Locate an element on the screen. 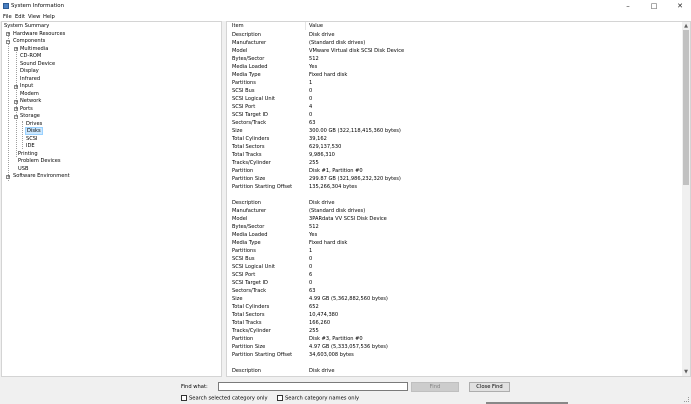 Image resolution: width=691 pixels, height=404 pixels. table-row: Model 3PARdata VV SCSI Disk Device is located at coordinates (454, 219).